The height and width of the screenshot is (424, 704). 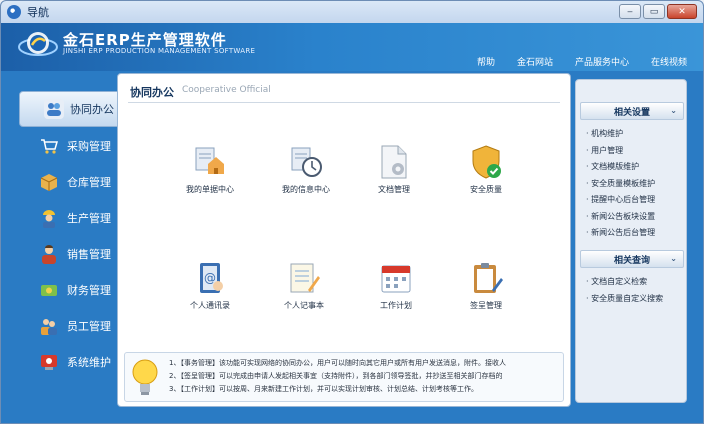 I want to click on link-news-admin: 新闻公告后台管理, so click(x=636, y=233).